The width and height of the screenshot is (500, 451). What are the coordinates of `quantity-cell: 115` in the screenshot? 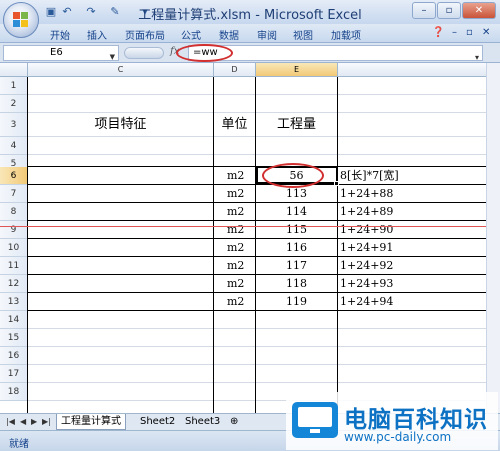 It's located at (296, 230).